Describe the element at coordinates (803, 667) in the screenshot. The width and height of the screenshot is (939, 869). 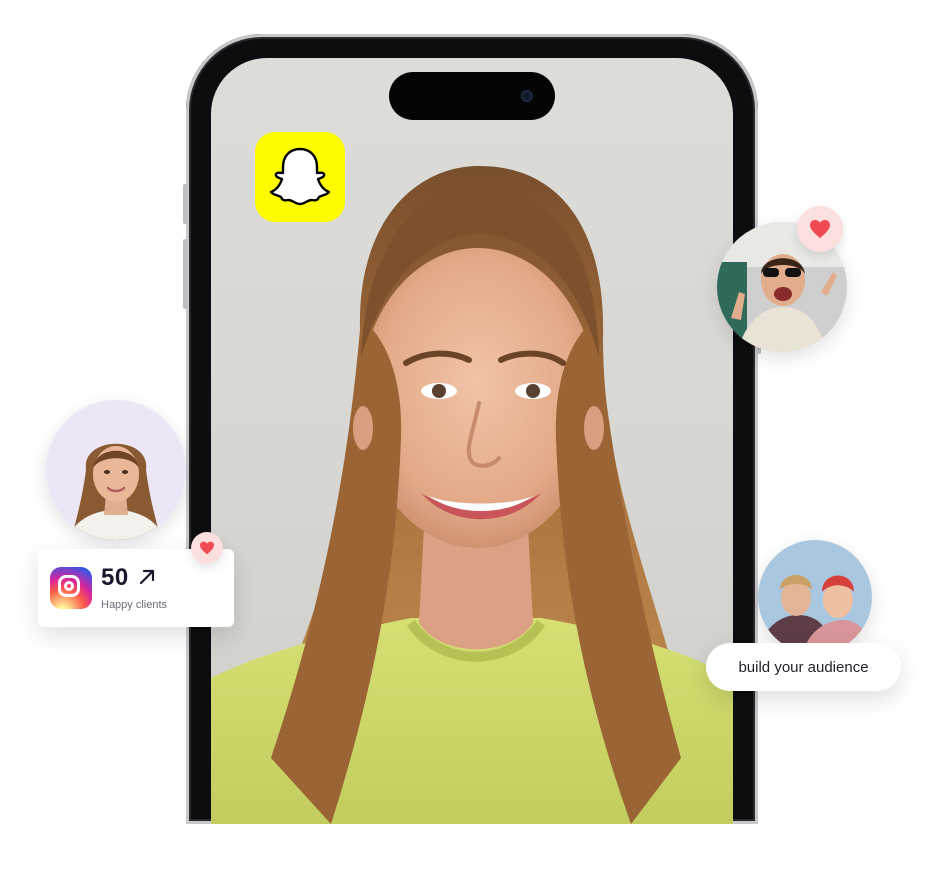
I see `build-audience-pill: build your audience` at that location.